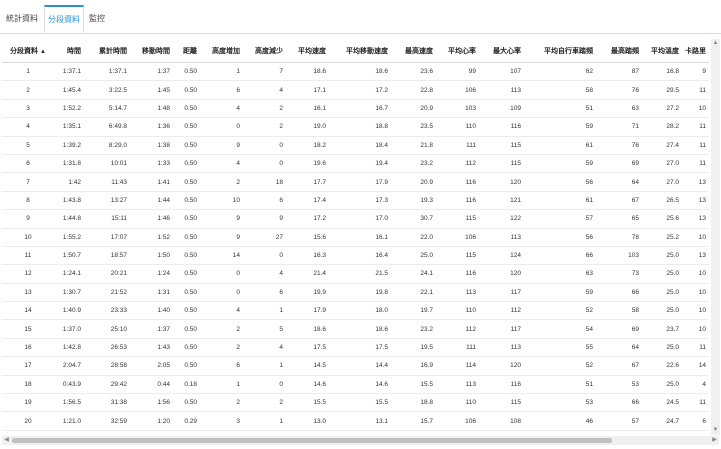 Image resolution: width=721 pixels, height=449 pixels. I want to click on table-cell: 5, so click(264, 329).